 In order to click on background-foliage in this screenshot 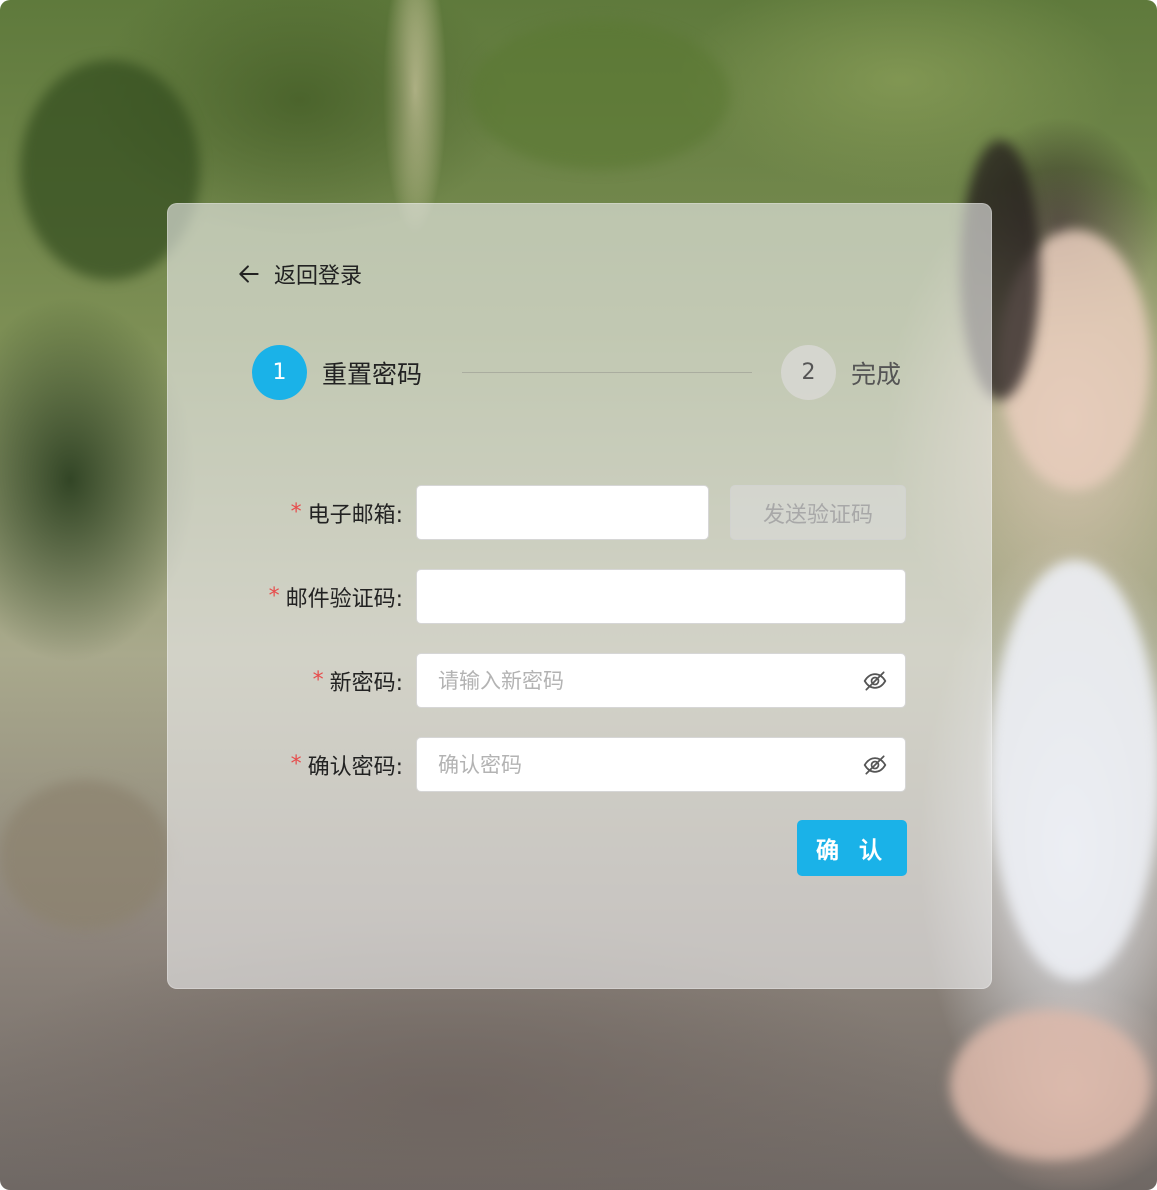, I will do `click(600, 95)`.